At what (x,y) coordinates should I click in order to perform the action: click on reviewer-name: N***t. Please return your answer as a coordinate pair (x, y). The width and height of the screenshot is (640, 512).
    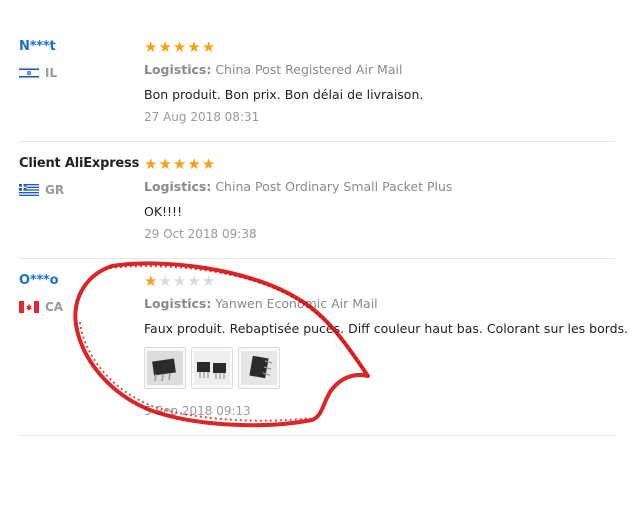
    Looking at the image, I should click on (37, 46).